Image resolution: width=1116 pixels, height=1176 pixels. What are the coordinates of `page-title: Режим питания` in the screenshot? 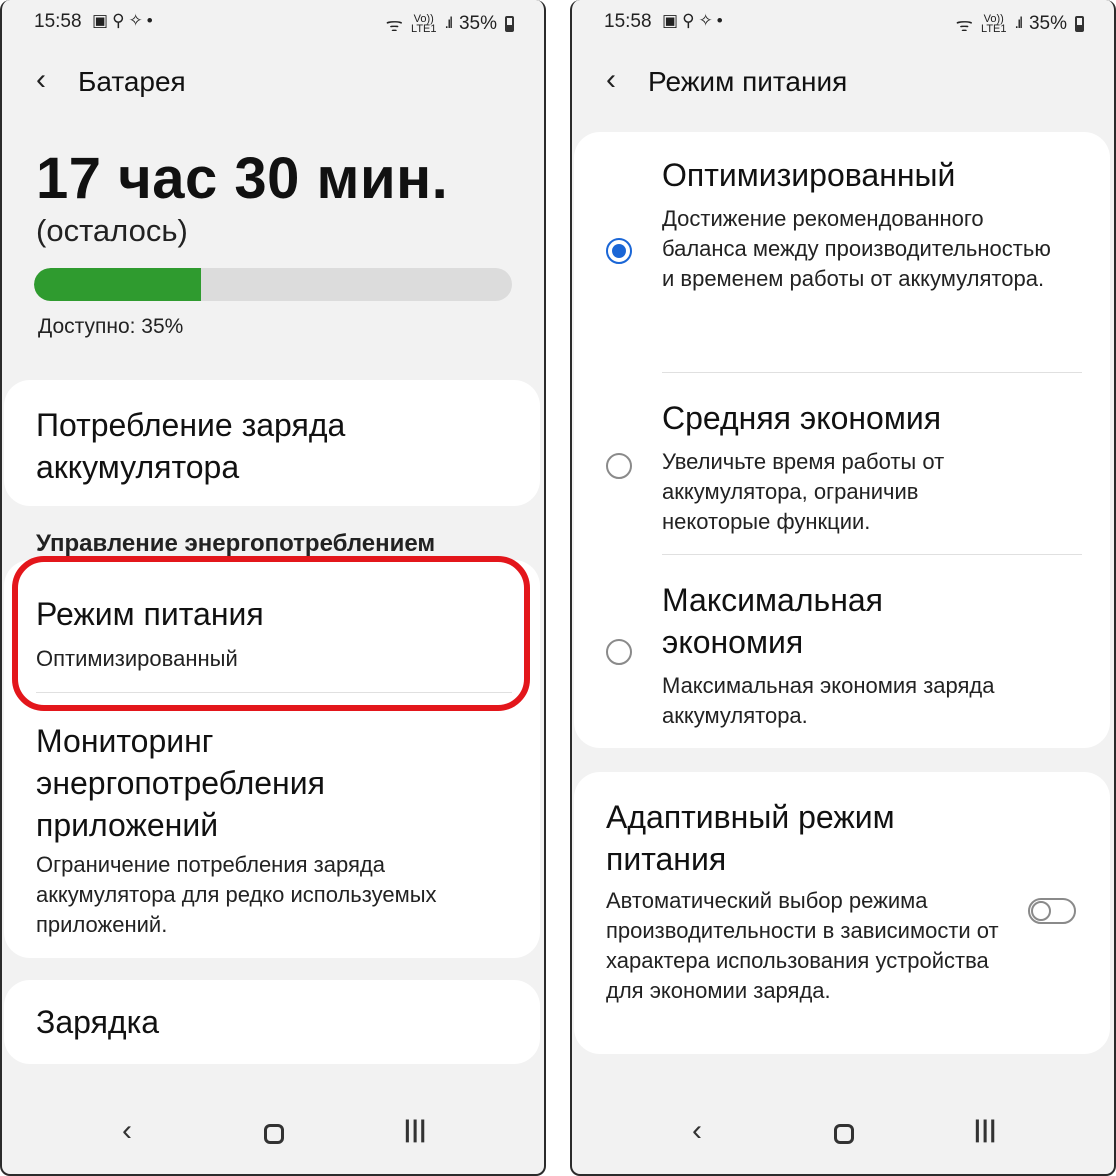 It's located at (748, 81).